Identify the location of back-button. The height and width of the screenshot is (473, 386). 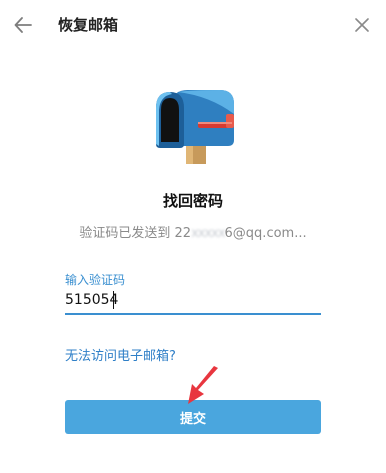
(23, 25).